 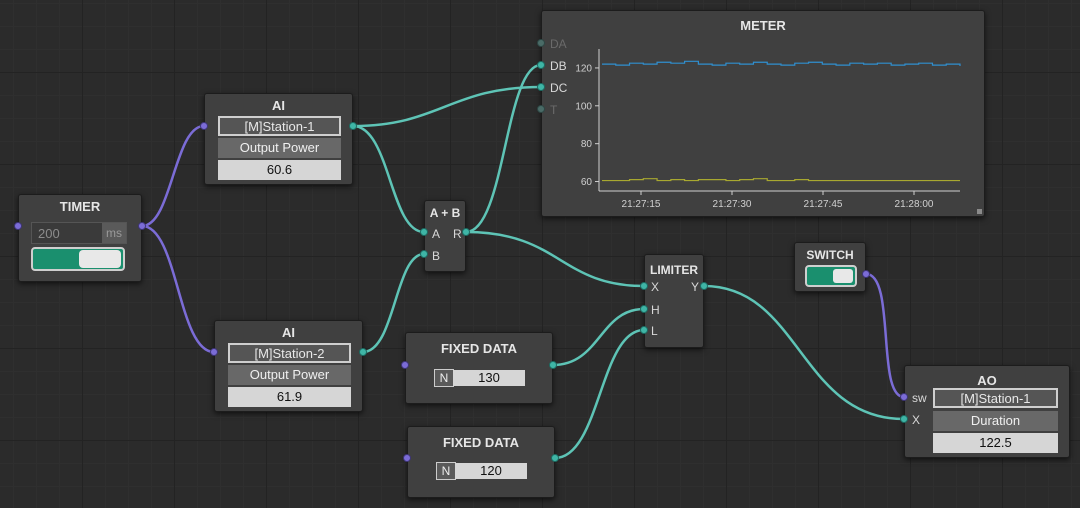 I want to click on y-tick-label: 100, so click(x=583, y=106).